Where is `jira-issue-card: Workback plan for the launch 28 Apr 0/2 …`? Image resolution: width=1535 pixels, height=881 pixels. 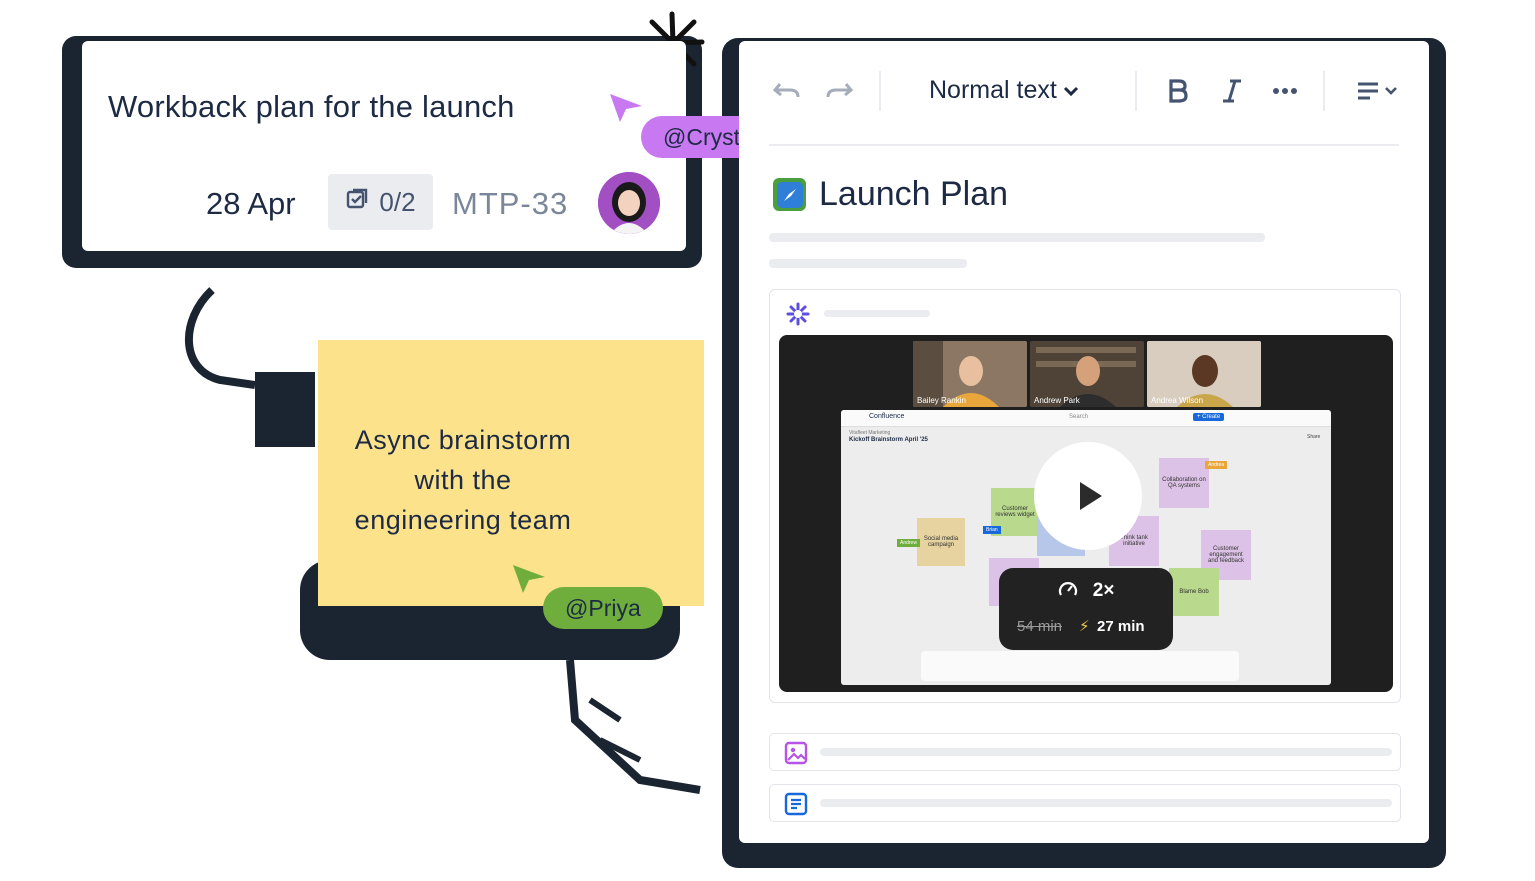
jira-issue-card: Workback plan for the launch 28 Apr 0/2 … is located at coordinates (384, 146).